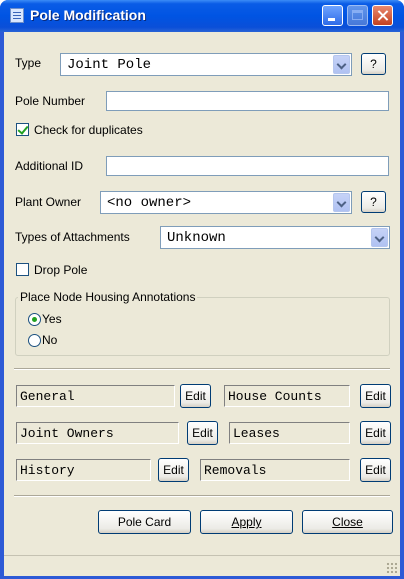 This screenshot has height=579, width=404. Describe the element at coordinates (357, 15) in the screenshot. I see `maximize-icon` at that location.